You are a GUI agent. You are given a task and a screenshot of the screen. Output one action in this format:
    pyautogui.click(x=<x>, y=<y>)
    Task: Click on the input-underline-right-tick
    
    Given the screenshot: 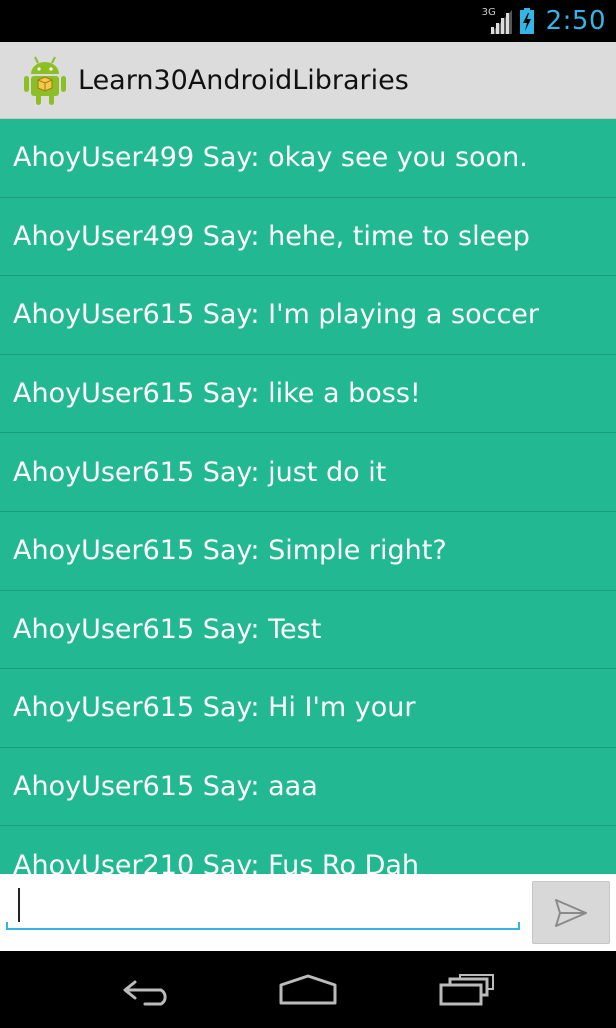 What is the action you would take?
    pyautogui.click(x=519, y=926)
    